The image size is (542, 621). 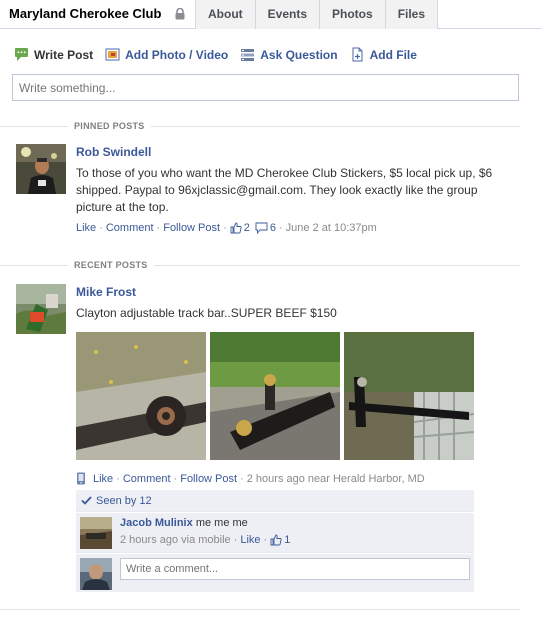 I want to click on group-tabs: About Events Photos Files, so click(x=317, y=14).